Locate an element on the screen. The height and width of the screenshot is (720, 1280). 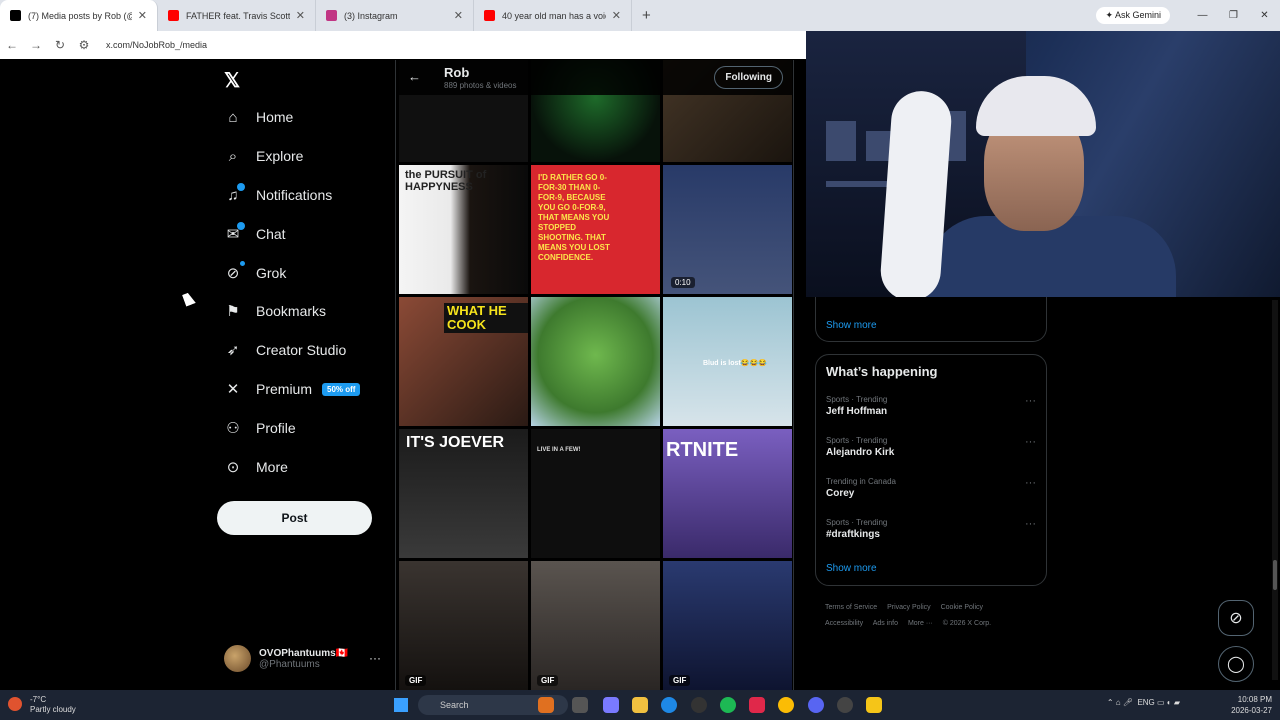
footer-link: Terms of Service is located at coordinates (851, 607).